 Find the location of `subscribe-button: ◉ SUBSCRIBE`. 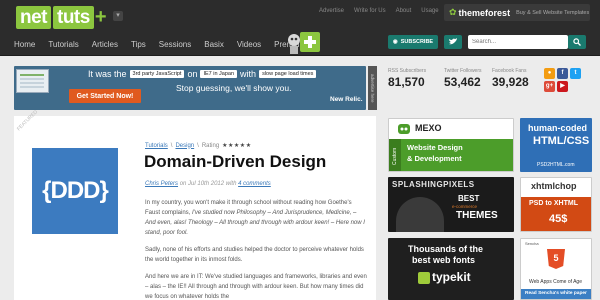

subscribe-button: ◉ SUBSCRIBE is located at coordinates (413, 42).